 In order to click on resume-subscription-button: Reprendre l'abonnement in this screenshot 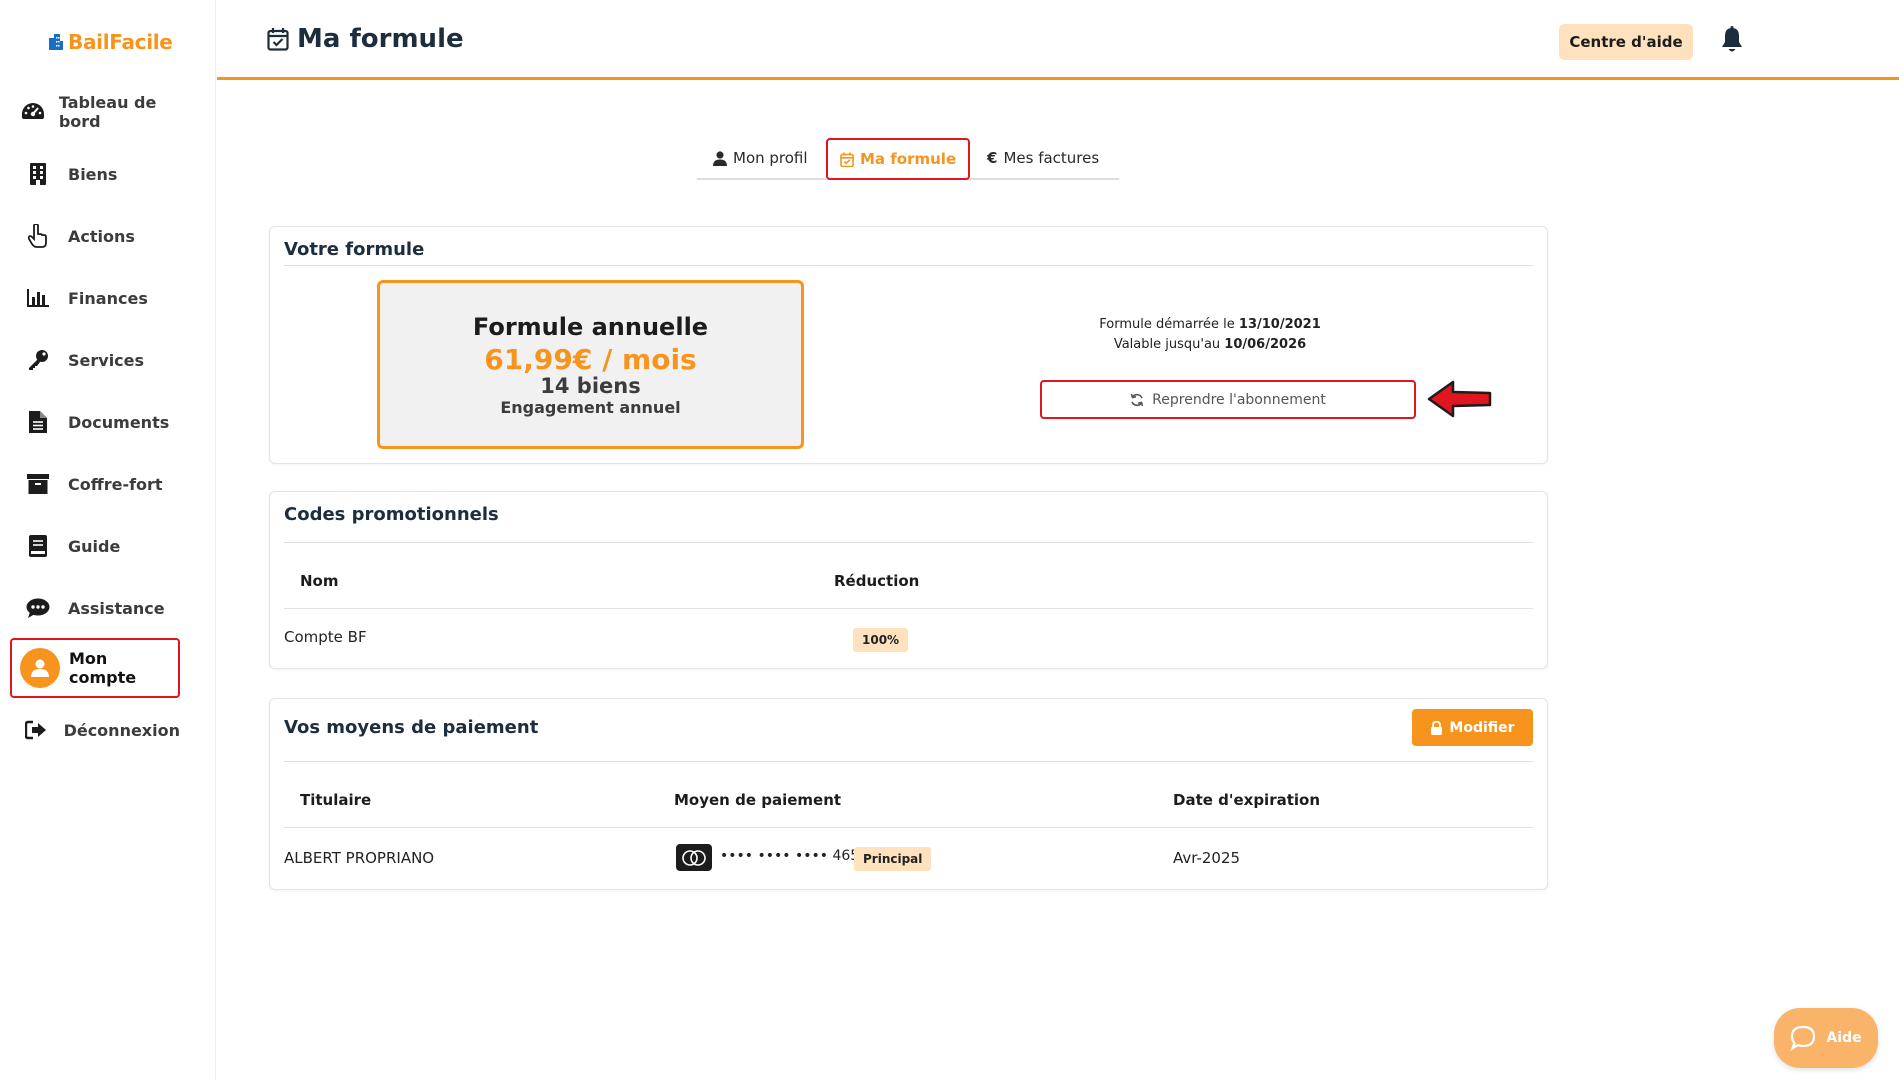, I will do `click(1228, 399)`.